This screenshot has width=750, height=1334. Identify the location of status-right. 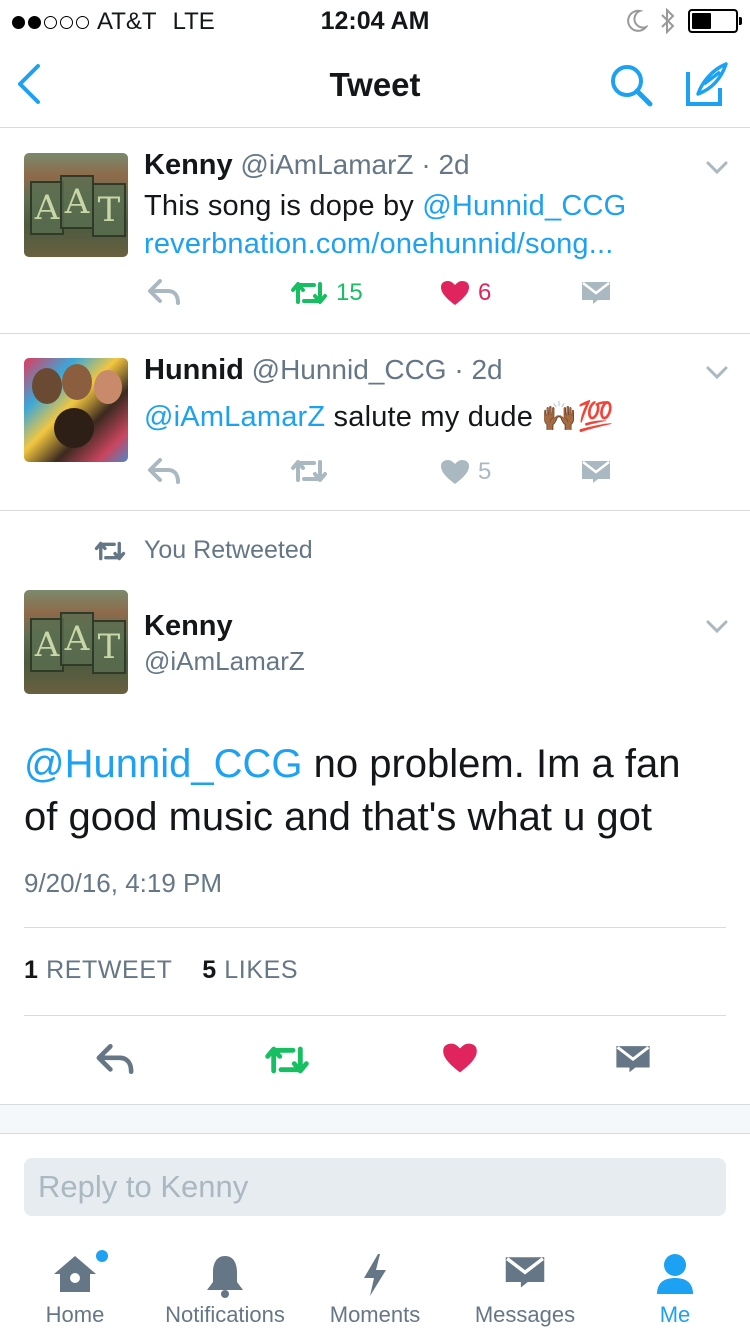
(684, 21).